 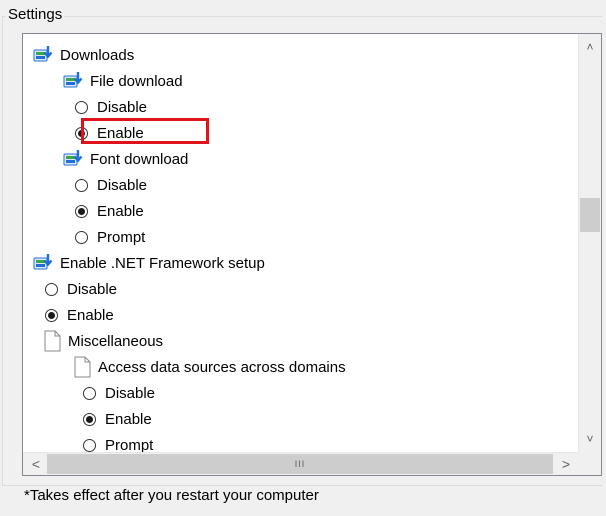 I want to click on tree-node: Enable .NET Framework setup, so click(x=149, y=263).